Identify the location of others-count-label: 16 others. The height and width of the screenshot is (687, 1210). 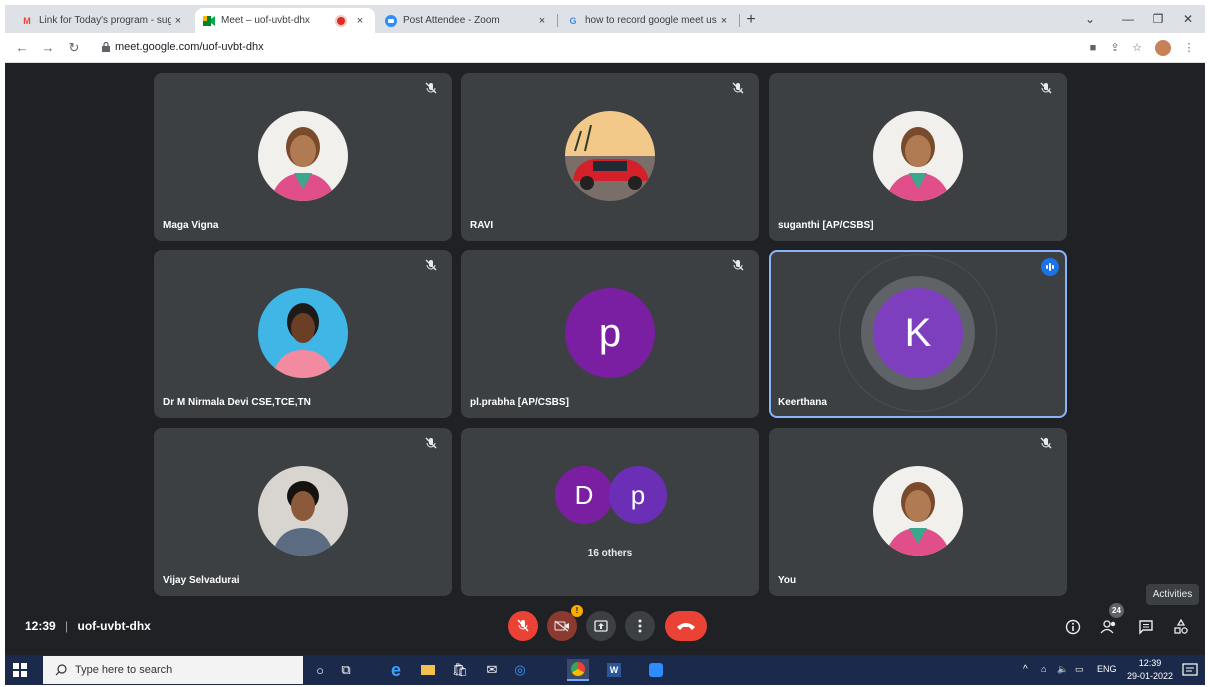
(610, 553).